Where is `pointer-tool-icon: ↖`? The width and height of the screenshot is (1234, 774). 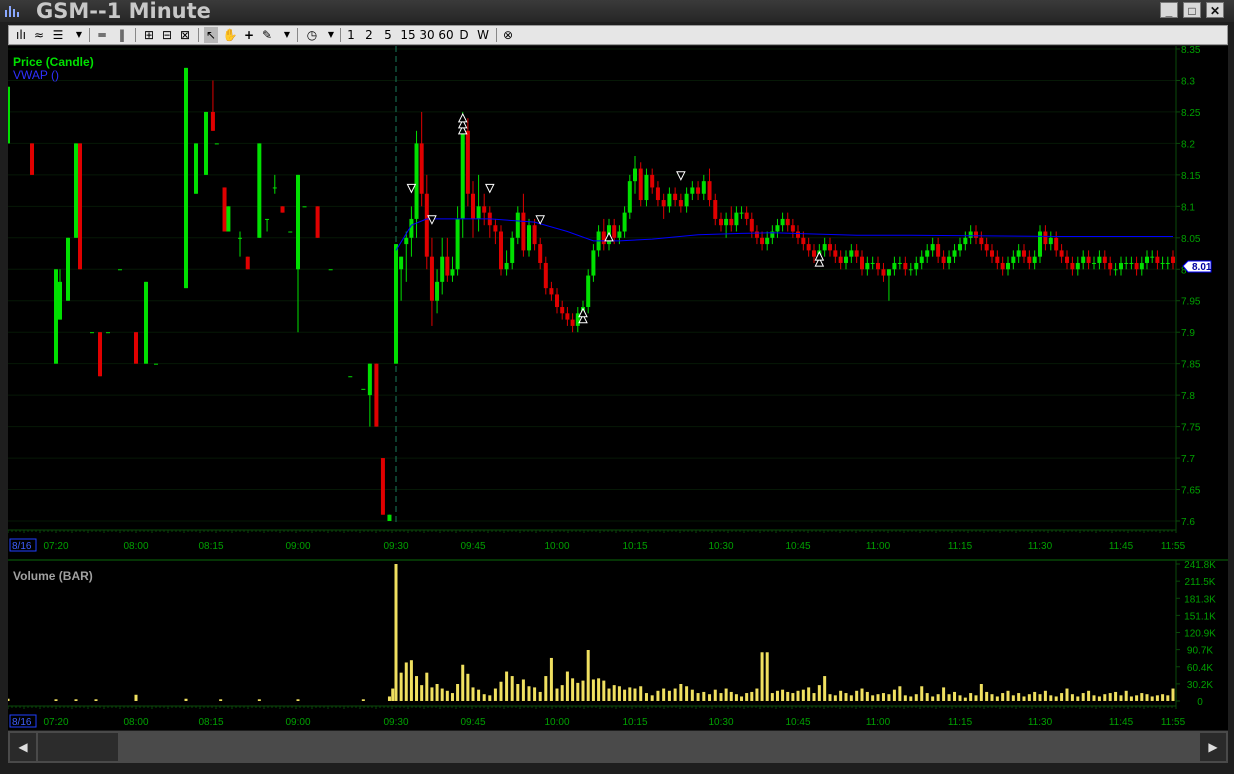 pointer-tool-icon: ↖ is located at coordinates (211, 35).